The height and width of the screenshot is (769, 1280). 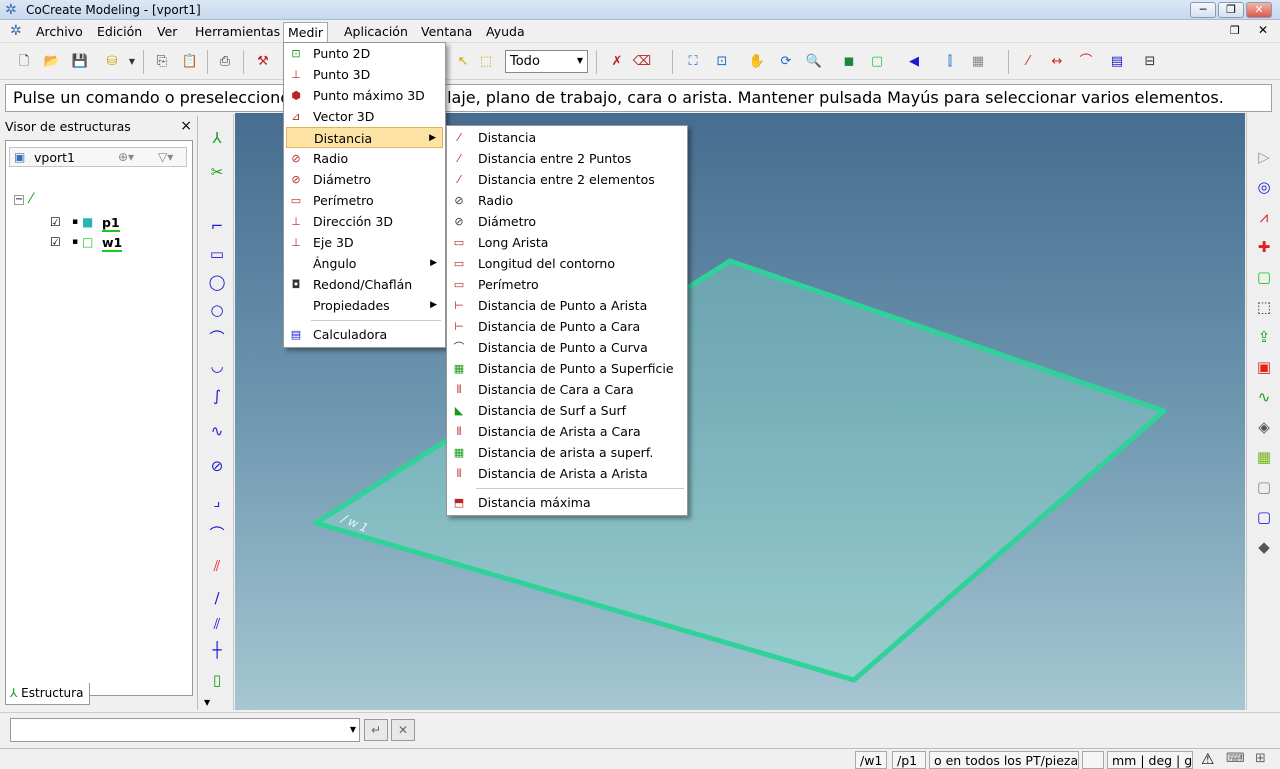 What do you see at coordinates (1028, 62) in the screenshot?
I see `measure-line-icon: ⁄` at bounding box center [1028, 62].